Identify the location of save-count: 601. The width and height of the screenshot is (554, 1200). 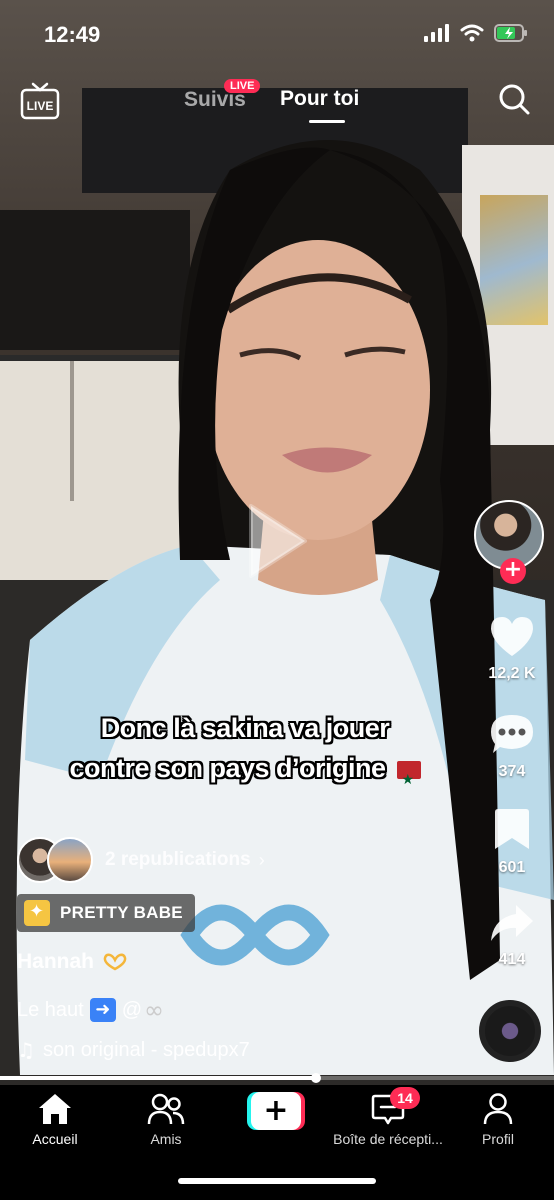
(512, 867).